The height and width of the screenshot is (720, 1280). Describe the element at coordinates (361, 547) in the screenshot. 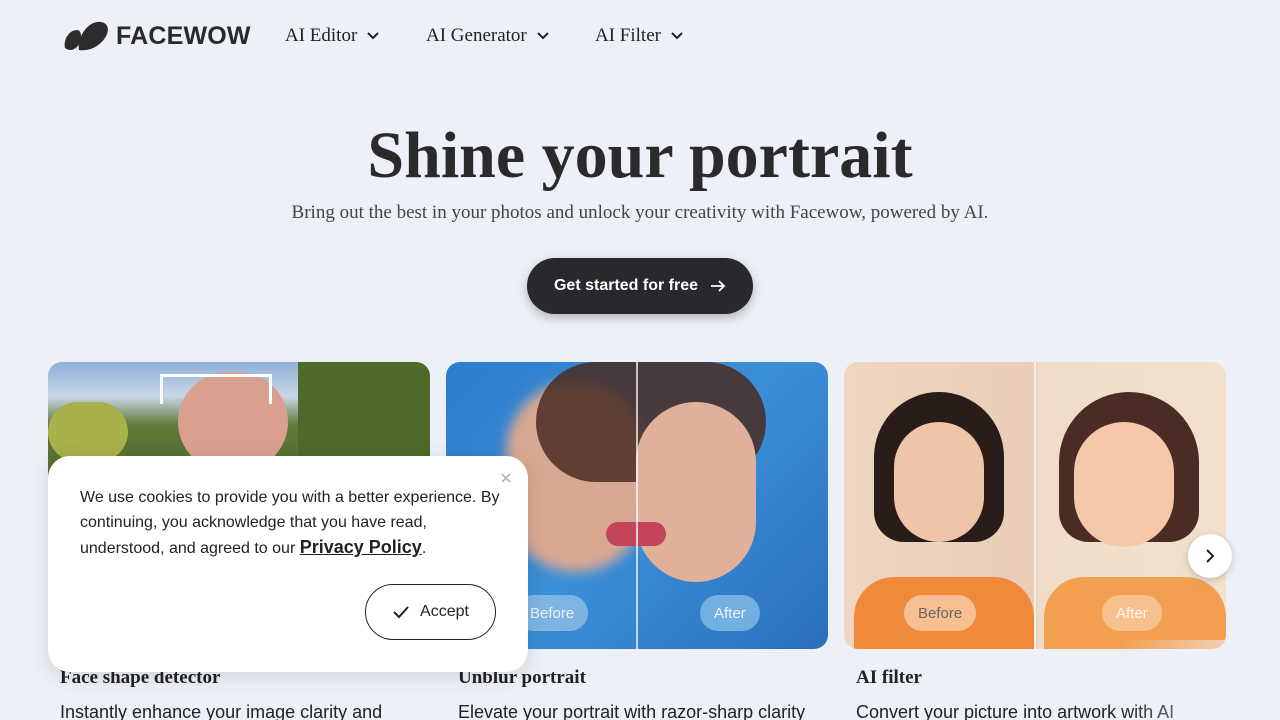

I see `privacy-policy-link: Privacy Policy` at that location.